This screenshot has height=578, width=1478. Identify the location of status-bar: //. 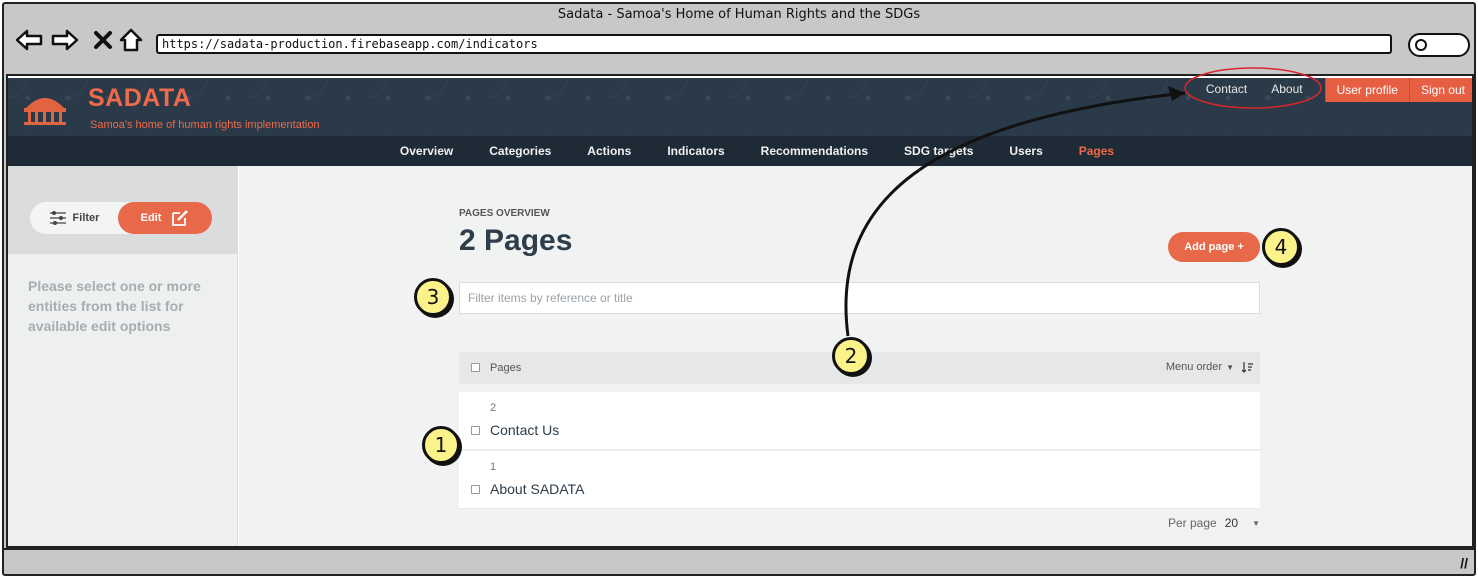
(739, 561).